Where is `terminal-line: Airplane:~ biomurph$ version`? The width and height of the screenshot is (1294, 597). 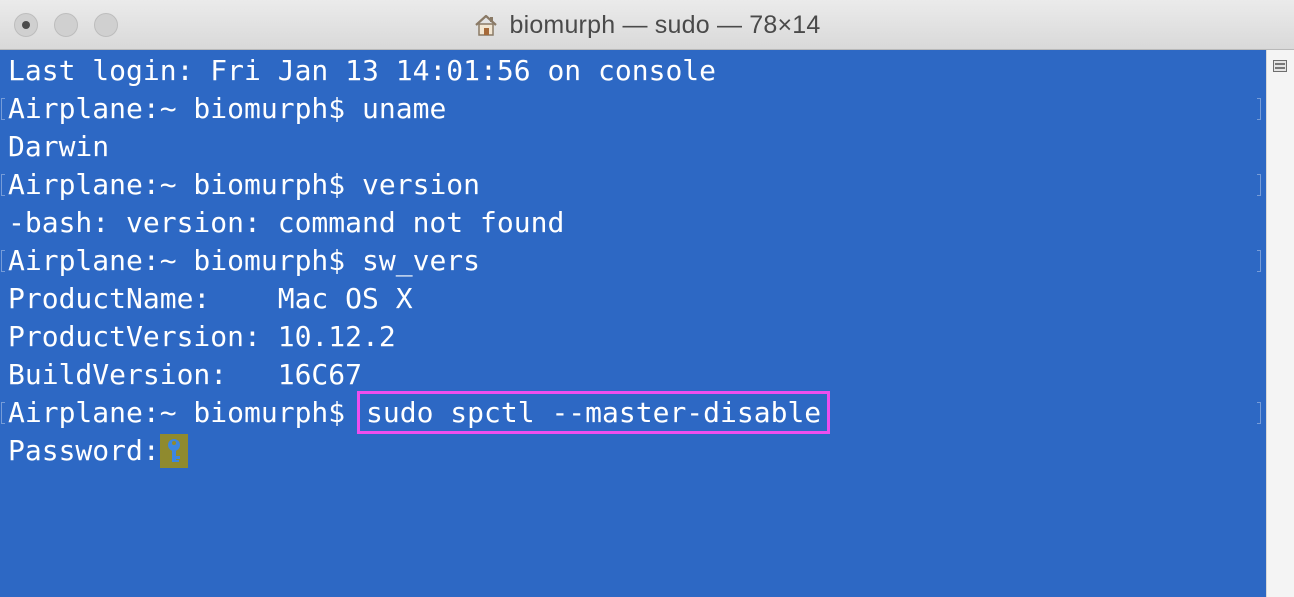 terminal-line: Airplane:~ biomurph$ version is located at coordinates (244, 185).